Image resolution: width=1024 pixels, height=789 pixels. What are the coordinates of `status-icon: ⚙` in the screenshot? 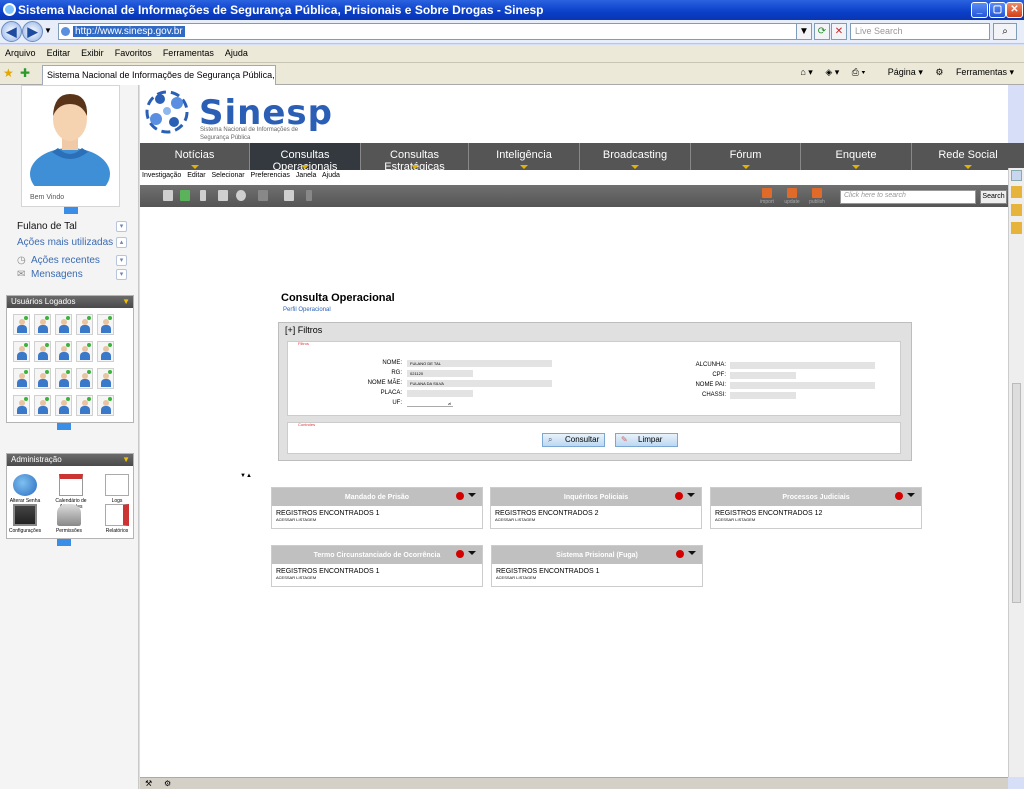 It's located at (167, 783).